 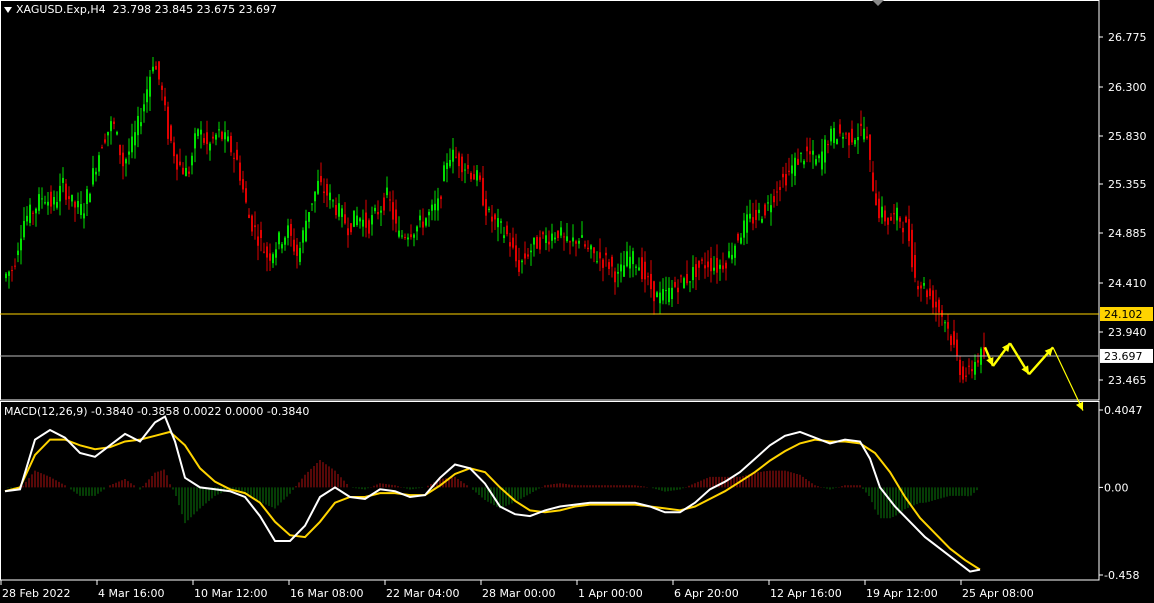 I want to click on time-tick-label: 19 Apr 12:00, so click(x=902, y=593).